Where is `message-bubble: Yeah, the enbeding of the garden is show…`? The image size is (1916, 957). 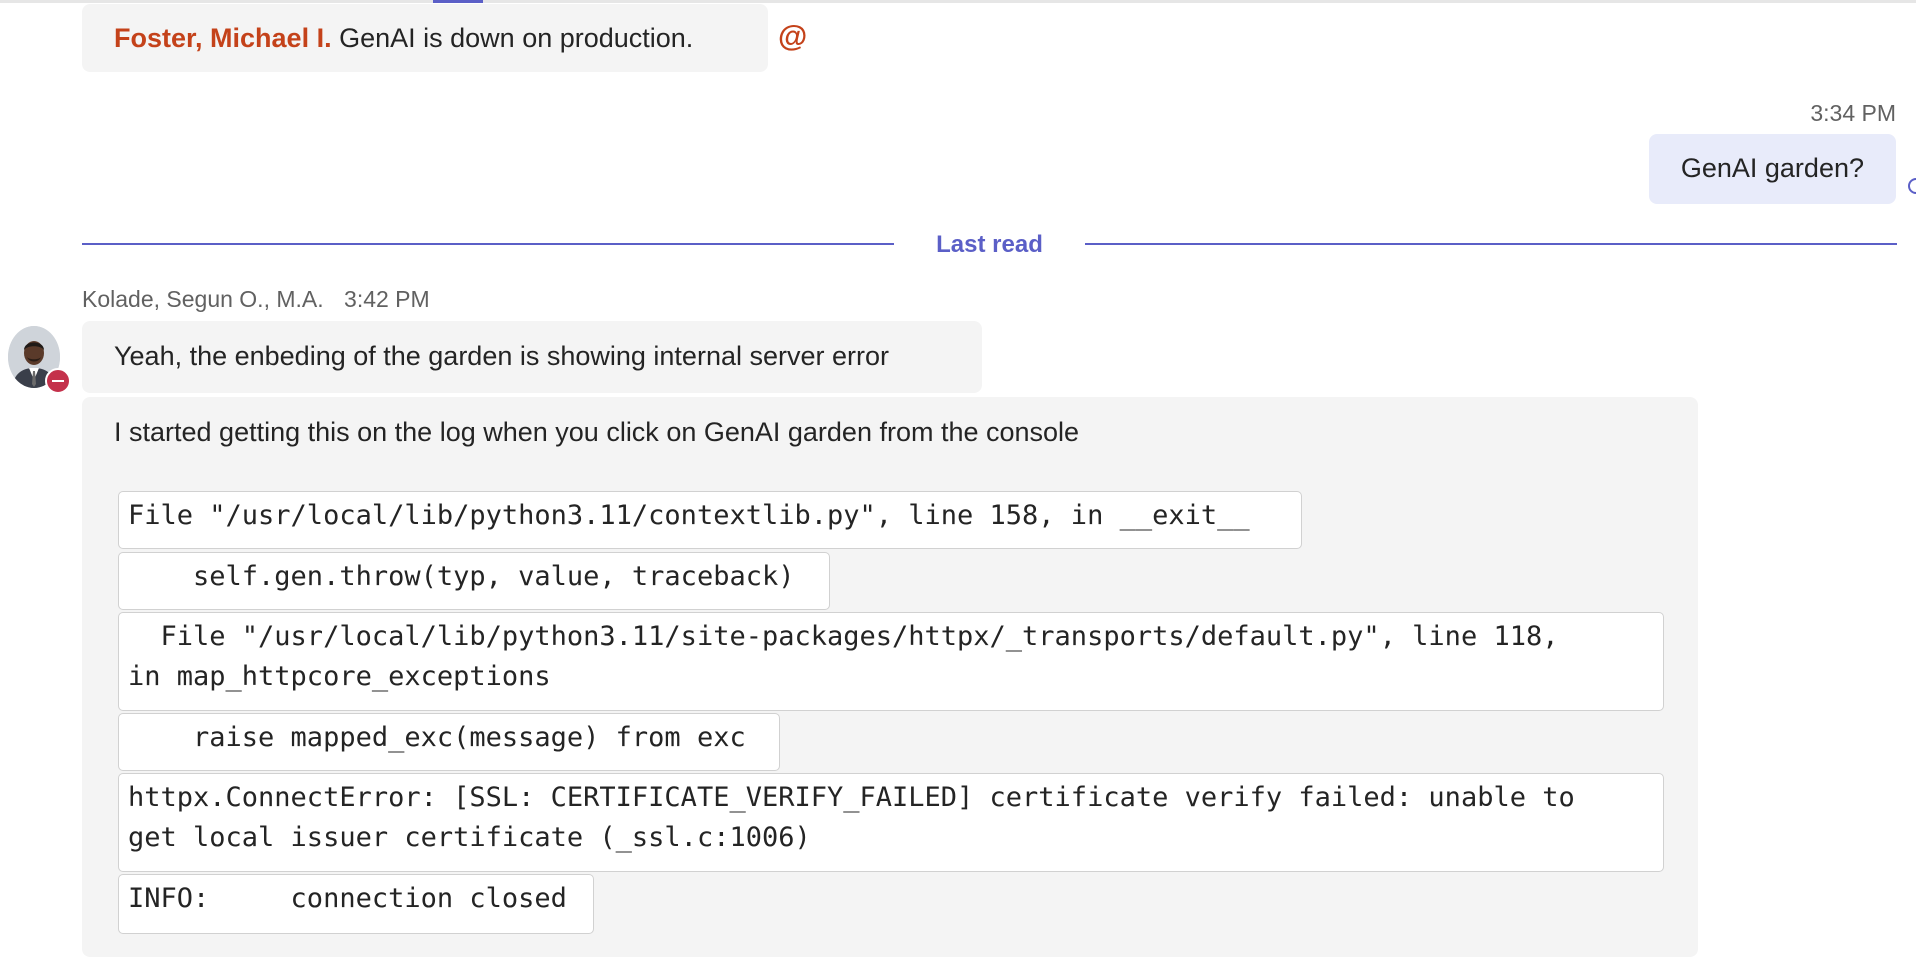 message-bubble: Yeah, the enbeding of the garden is show… is located at coordinates (532, 357).